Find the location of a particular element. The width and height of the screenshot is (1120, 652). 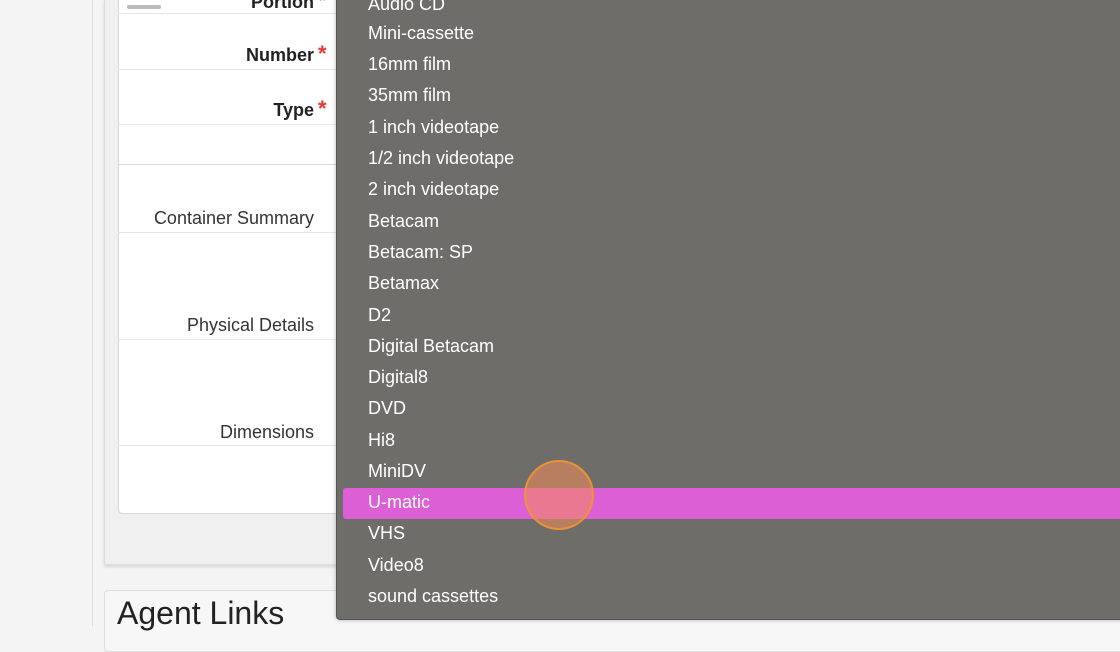

dropdown-option-selected: U-matic is located at coordinates (399, 502).